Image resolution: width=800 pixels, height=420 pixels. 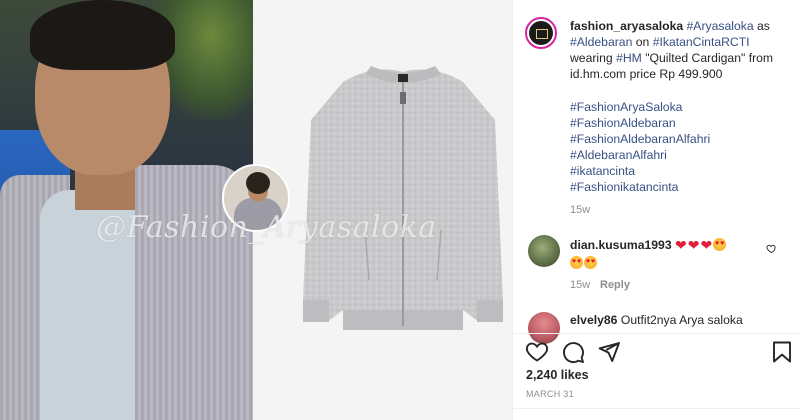 I want to click on poster-avatar, so click(x=541, y=33).